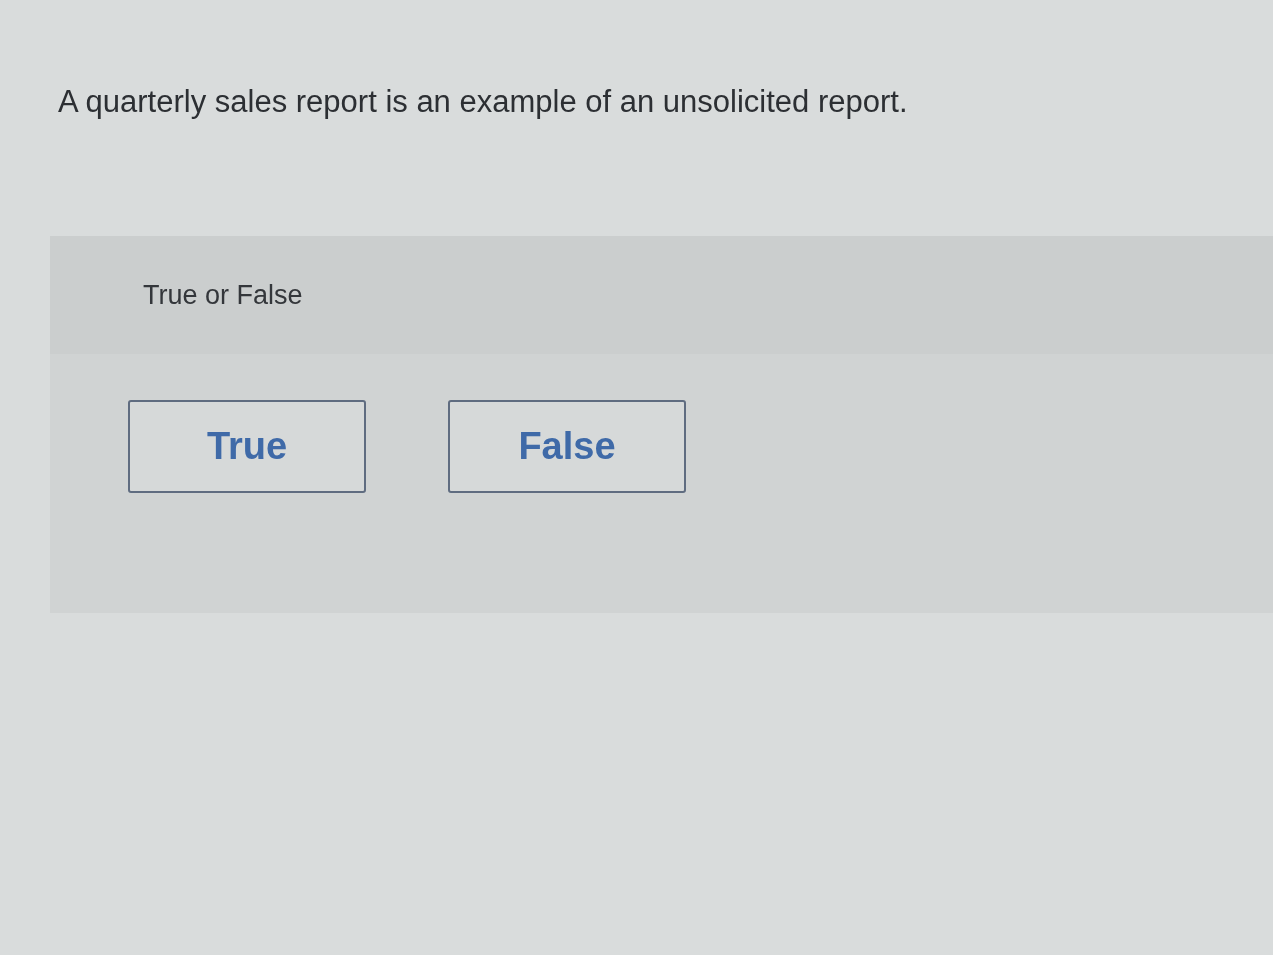 The image size is (1273, 955). Describe the element at coordinates (247, 446) in the screenshot. I see `answer-option-button: True` at that location.